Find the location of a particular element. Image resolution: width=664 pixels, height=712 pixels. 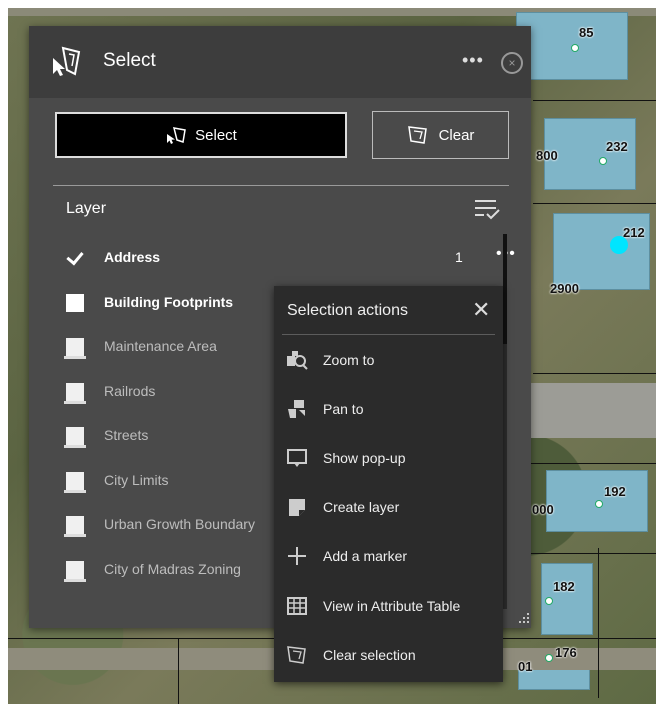

map-label: 182 is located at coordinates (564, 586).